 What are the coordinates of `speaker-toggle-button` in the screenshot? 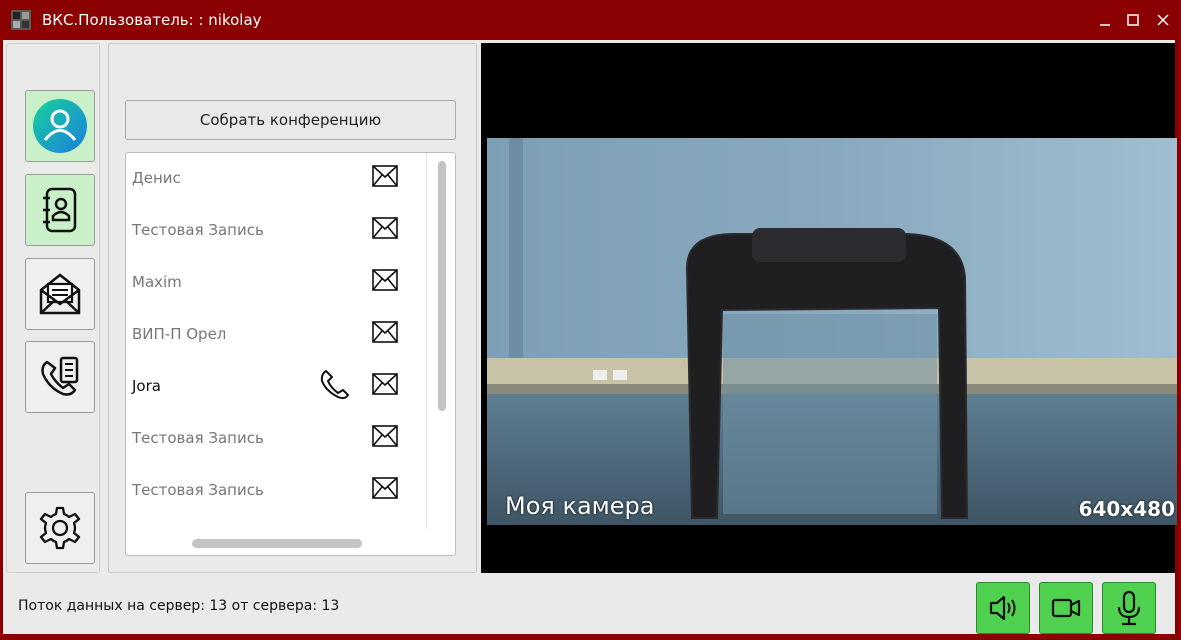 It's located at (1003, 608).